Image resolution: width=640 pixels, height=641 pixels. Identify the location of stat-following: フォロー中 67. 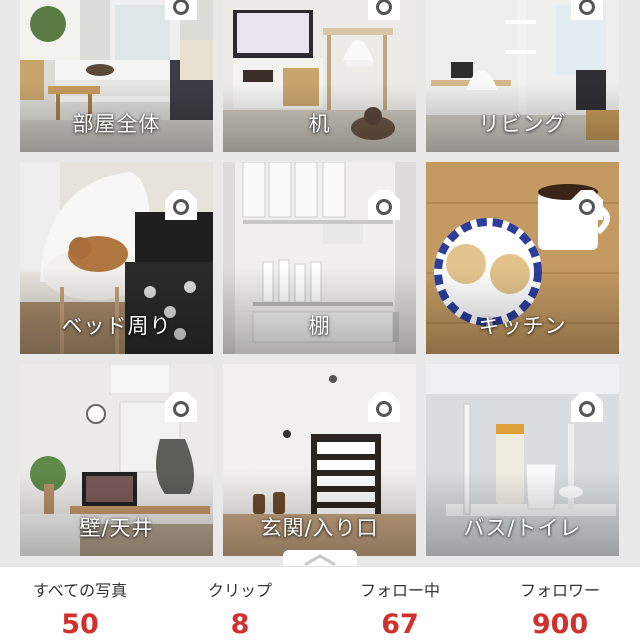
(400, 604).